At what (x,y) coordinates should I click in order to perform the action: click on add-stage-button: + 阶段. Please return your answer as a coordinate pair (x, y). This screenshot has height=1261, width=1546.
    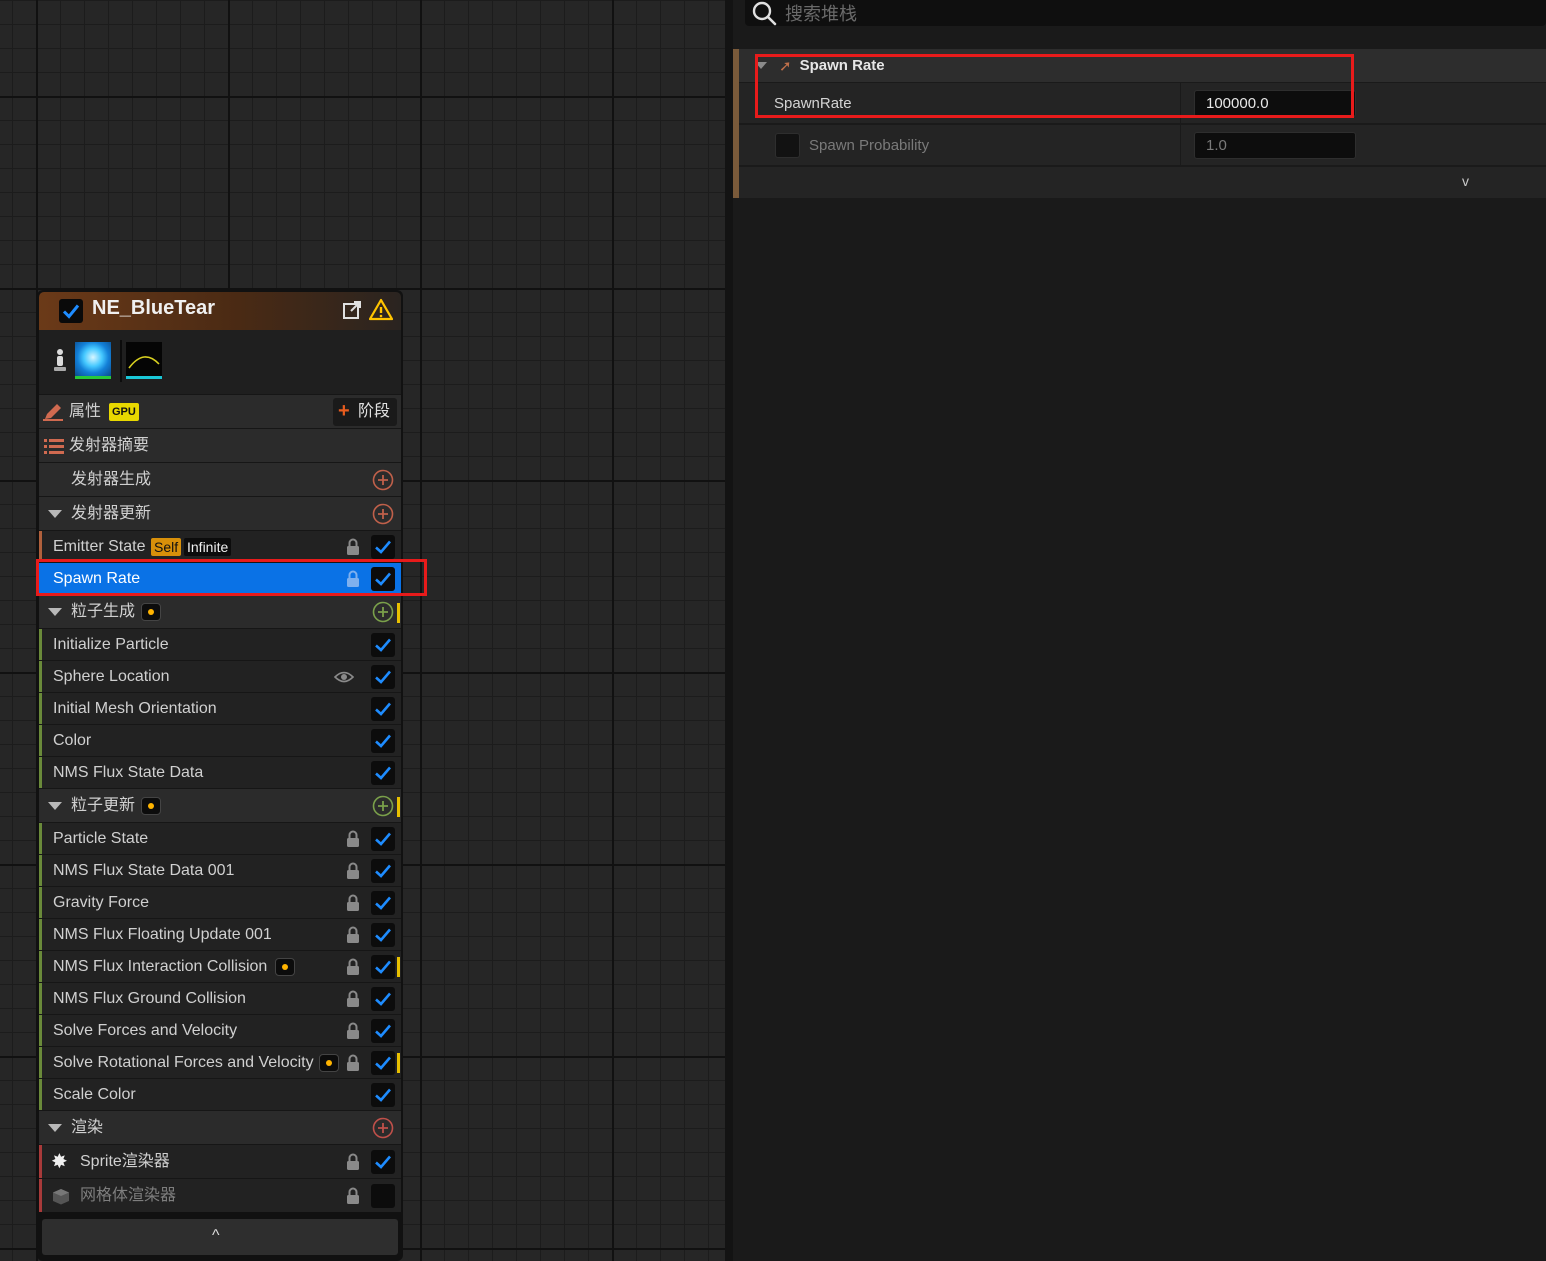
    Looking at the image, I should click on (365, 412).